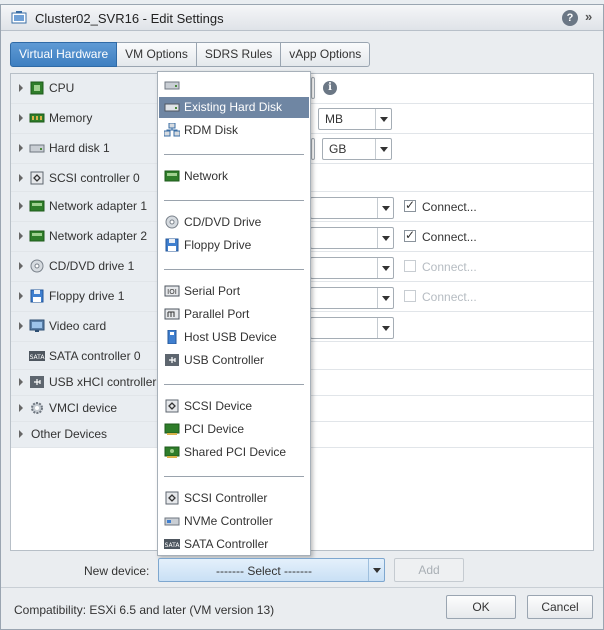  I want to click on menu-item-label: Serial Port, so click(212, 291).